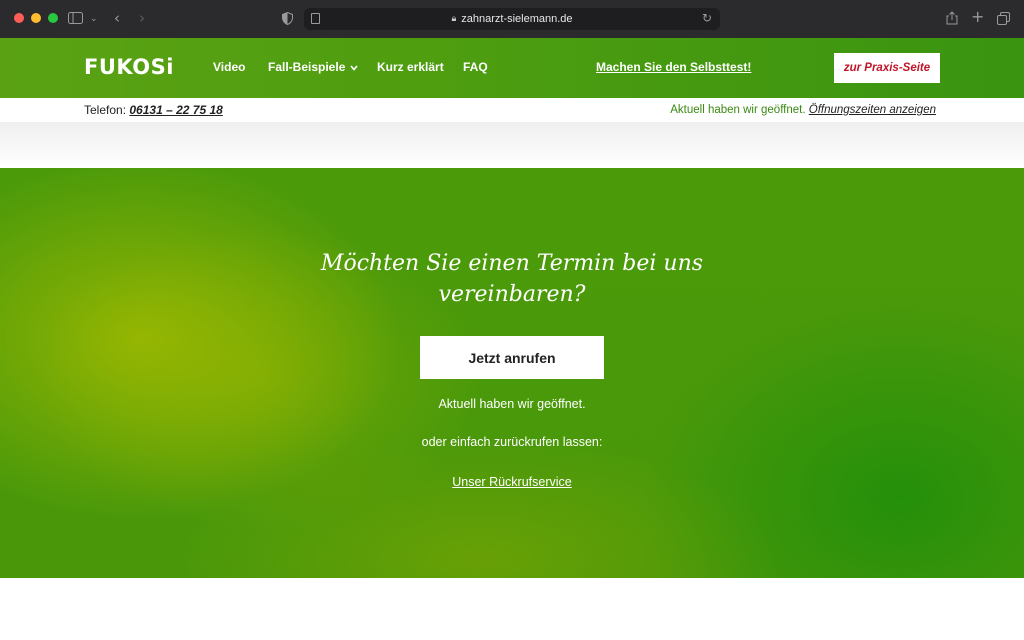  I want to click on nav-label: FAQ, so click(475, 67).